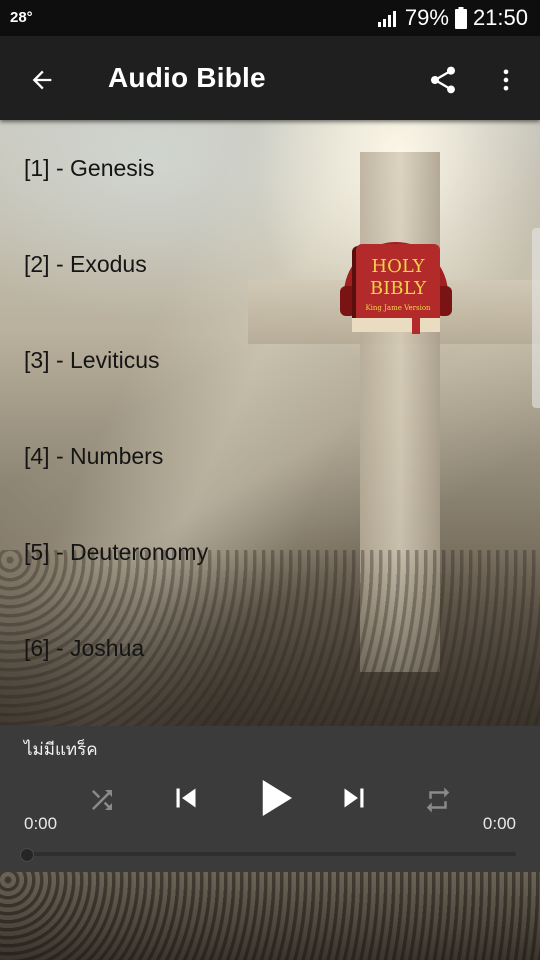  What do you see at coordinates (426, 17) in the screenshot?
I see `battery-percent: 79%` at bounding box center [426, 17].